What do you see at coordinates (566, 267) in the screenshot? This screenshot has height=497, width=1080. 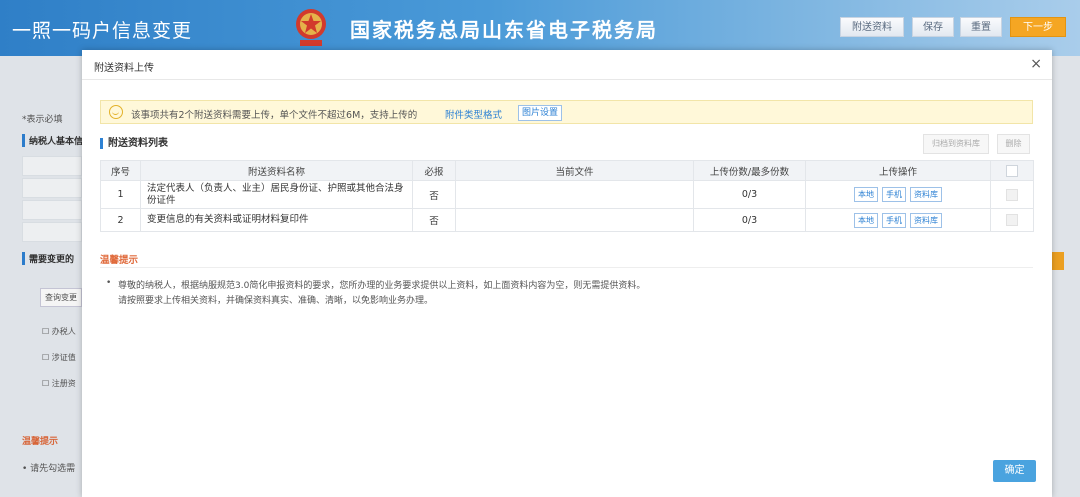 I see `divider` at bounding box center [566, 267].